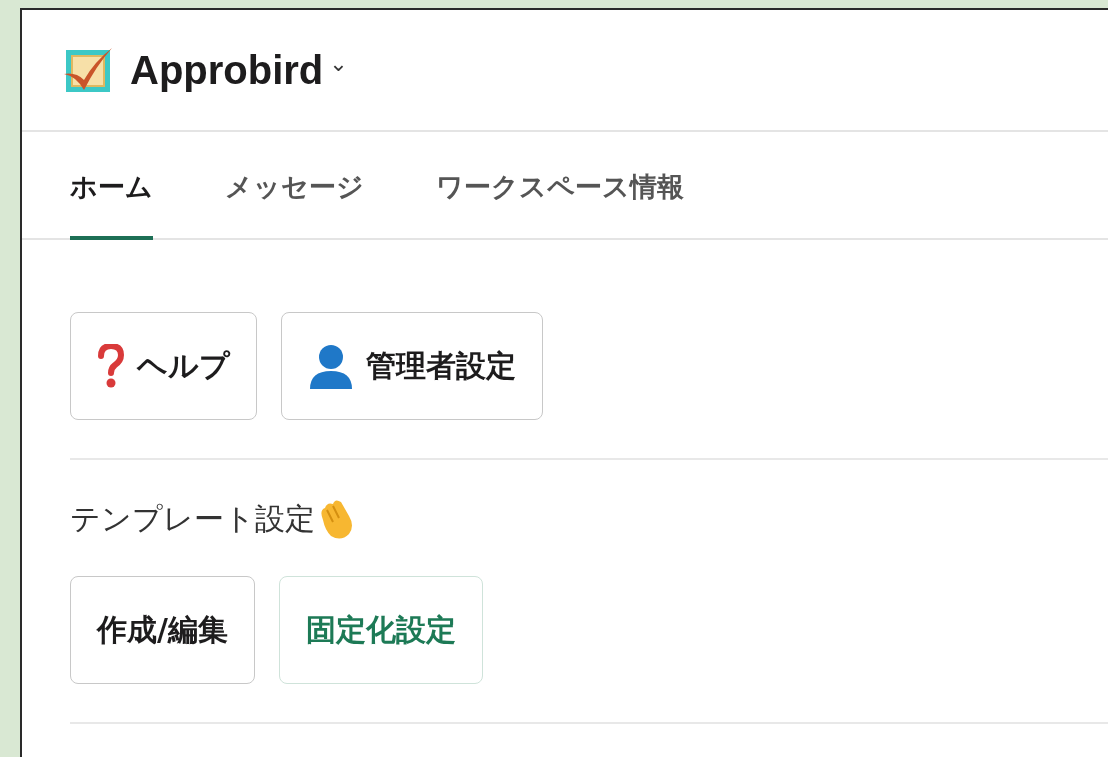 The image size is (1108, 757). Describe the element at coordinates (111, 186) in the screenshot. I see `tab: ホーム` at that location.